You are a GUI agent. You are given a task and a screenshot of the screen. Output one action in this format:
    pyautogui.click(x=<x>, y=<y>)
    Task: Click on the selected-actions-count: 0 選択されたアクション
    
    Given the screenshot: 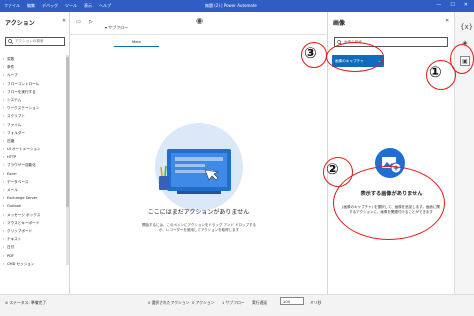 What is the action you would take?
    pyautogui.click(x=169, y=302)
    